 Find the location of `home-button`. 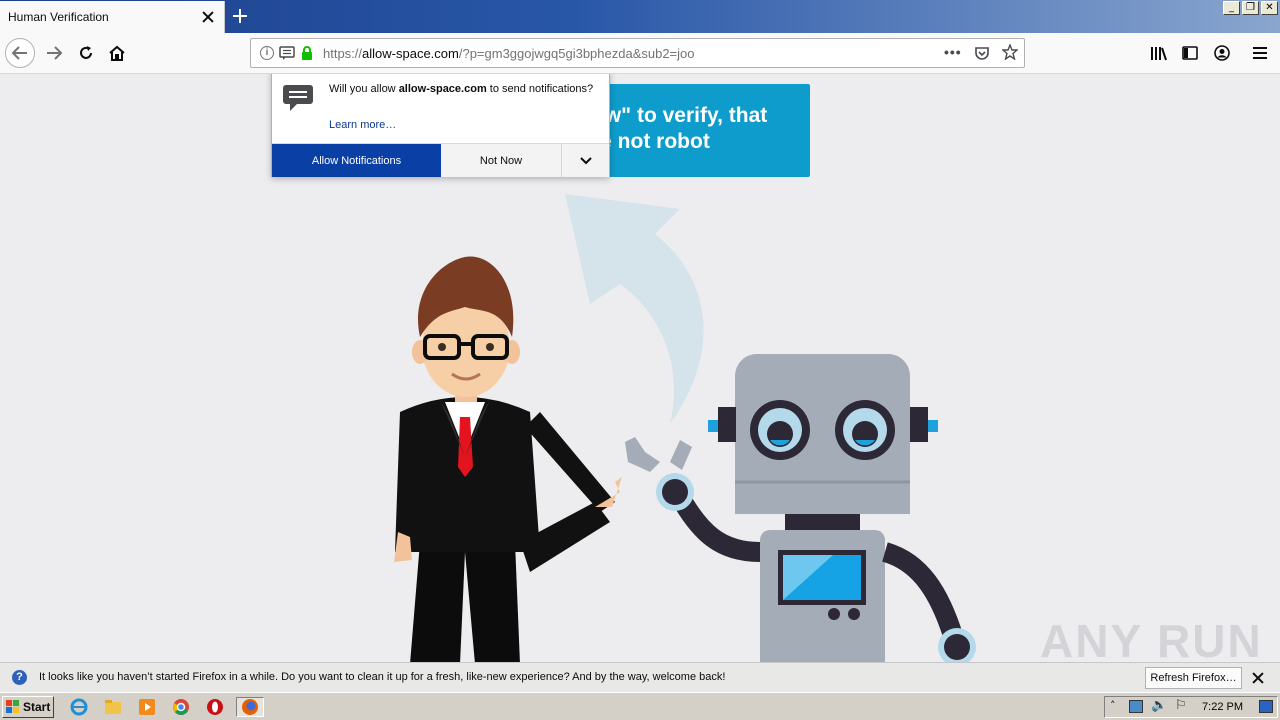

home-button is located at coordinates (117, 53).